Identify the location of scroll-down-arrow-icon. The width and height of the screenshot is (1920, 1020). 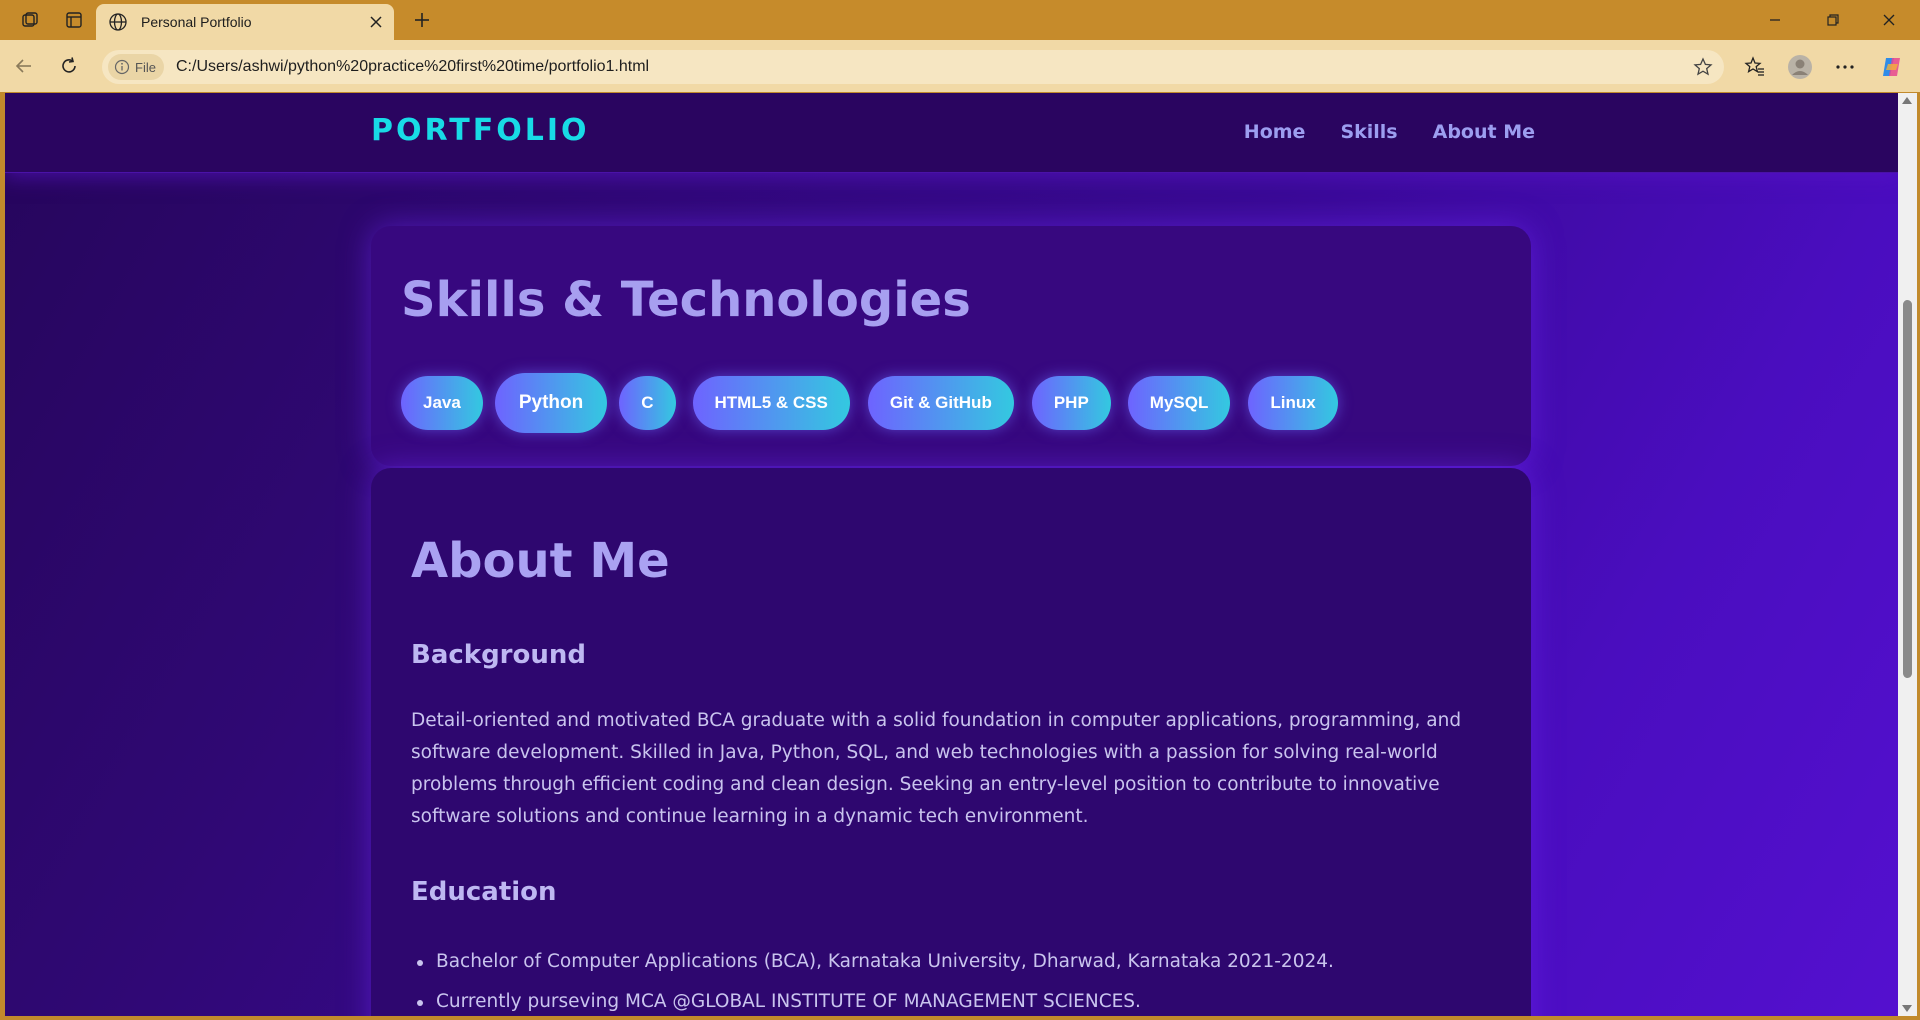
(1907, 1008).